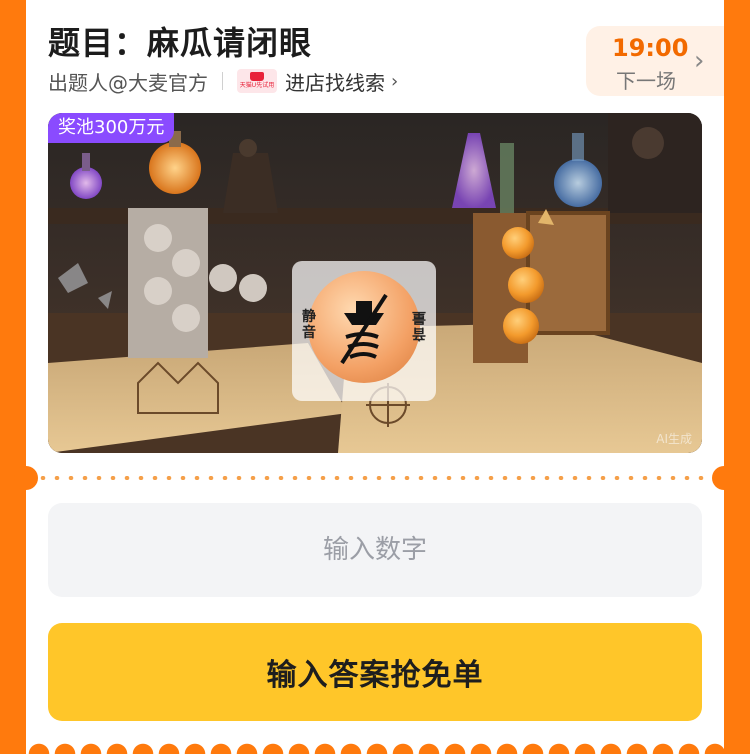 The height and width of the screenshot is (754, 750). What do you see at coordinates (180, 43) in the screenshot?
I see `puzzle-title: 题目：麻瓜请闭眼` at bounding box center [180, 43].